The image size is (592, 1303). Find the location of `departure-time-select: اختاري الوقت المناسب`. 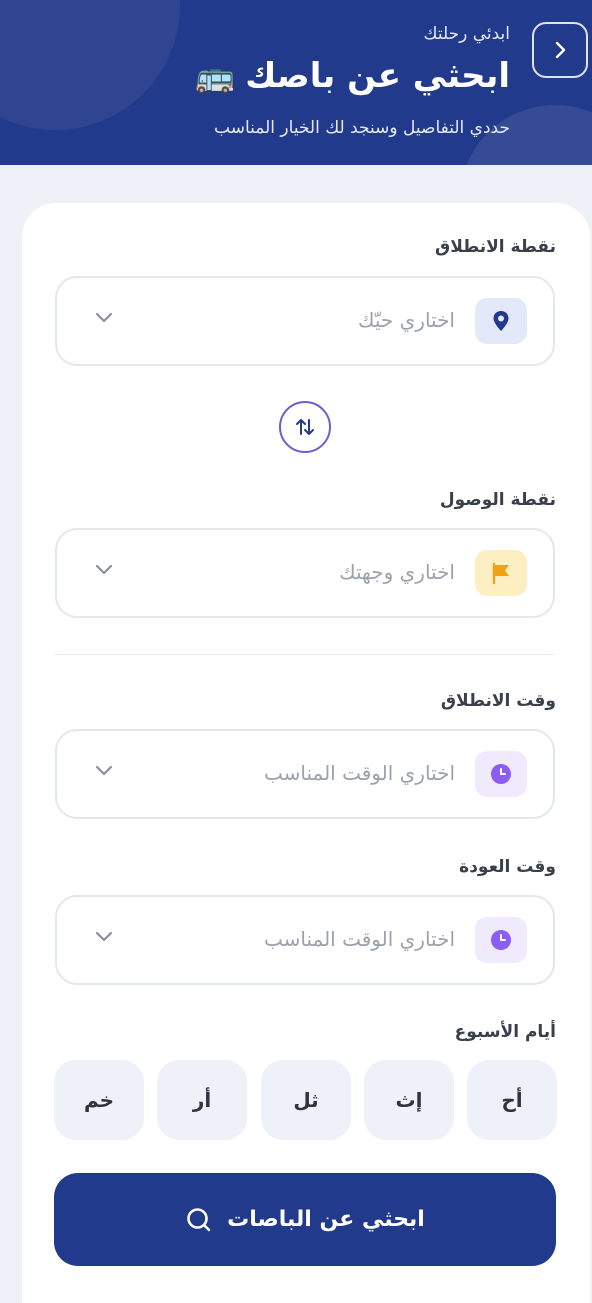

departure-time-select: اختاري الوقت المناسب is located at coordinates (305, 774).